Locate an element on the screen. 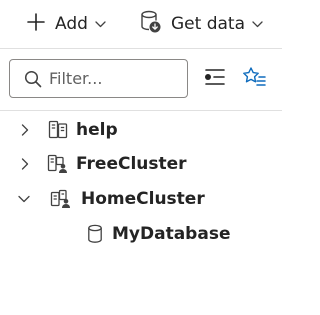 Image resolution: width=320 pixels, height=315 pixels. explorer-toolbar: Add Get data is located at coordinates (141, 24).